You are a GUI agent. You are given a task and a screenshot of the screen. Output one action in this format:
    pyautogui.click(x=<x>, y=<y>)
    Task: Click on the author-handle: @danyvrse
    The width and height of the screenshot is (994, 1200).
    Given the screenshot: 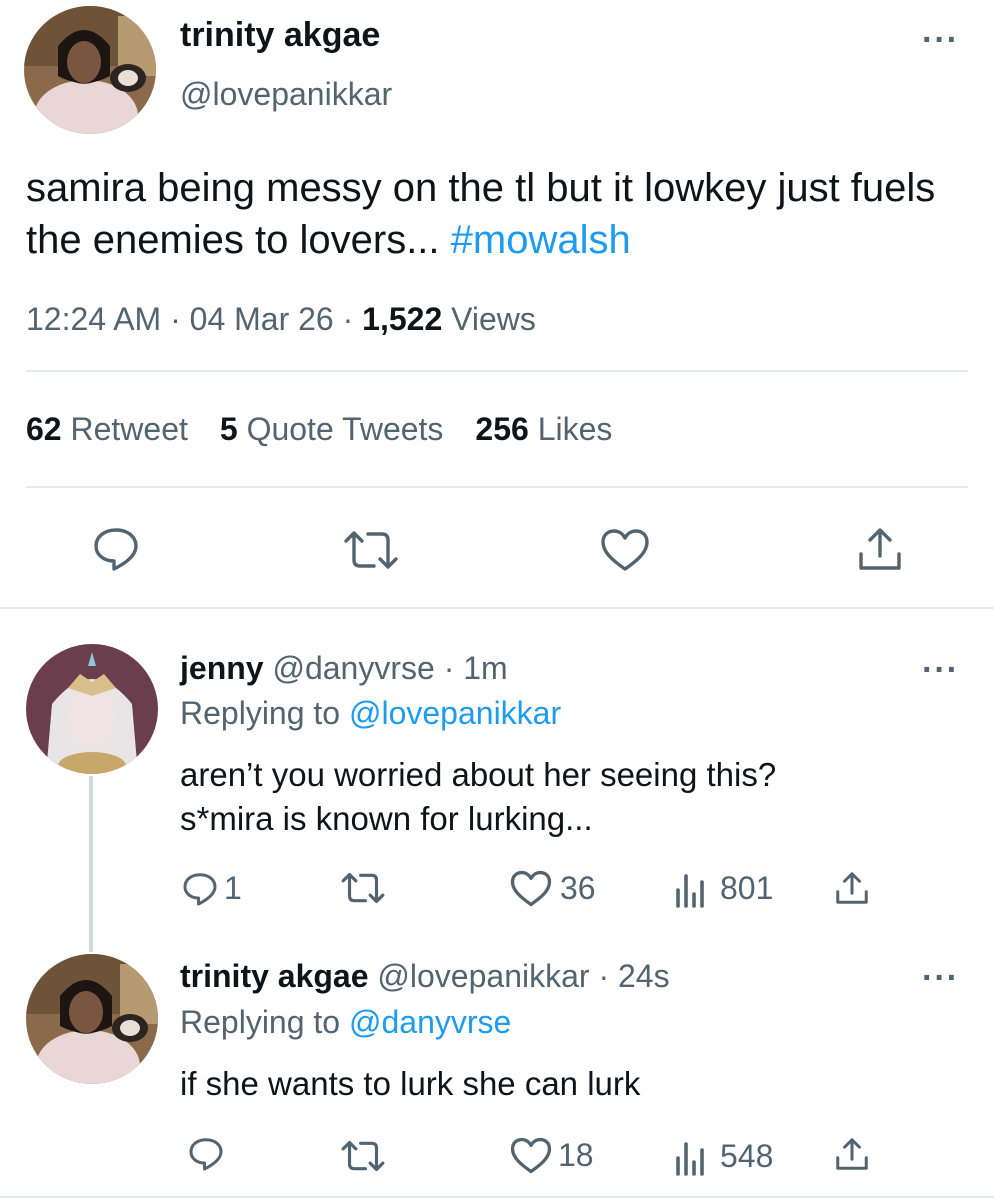 What is the action you would take?
    pyautogui.click(x=353, y=668)
    